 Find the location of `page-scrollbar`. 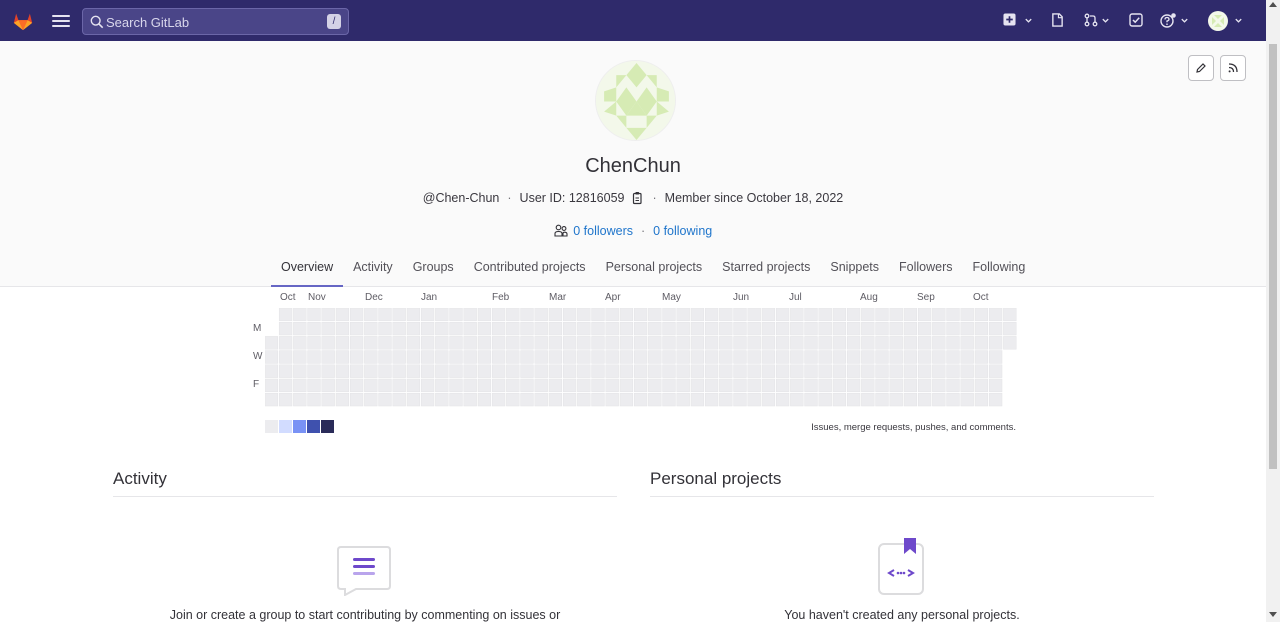

page-scrollbar is located at coordinates (1273, 311).